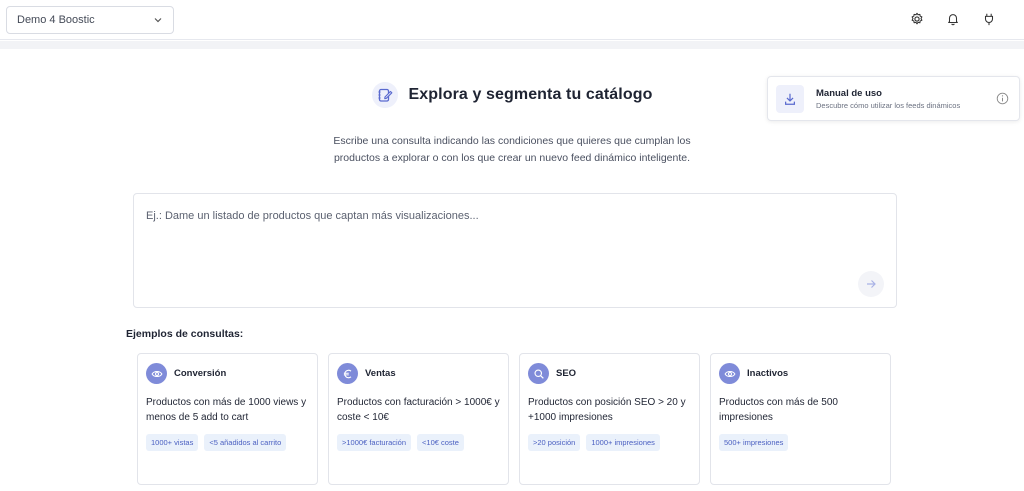 The height and width of the screenshot is (491, 1024). What do you see at coordinates (538, 373) in the screenshot?
I see `search-icon` at bounding box center [538, 373].